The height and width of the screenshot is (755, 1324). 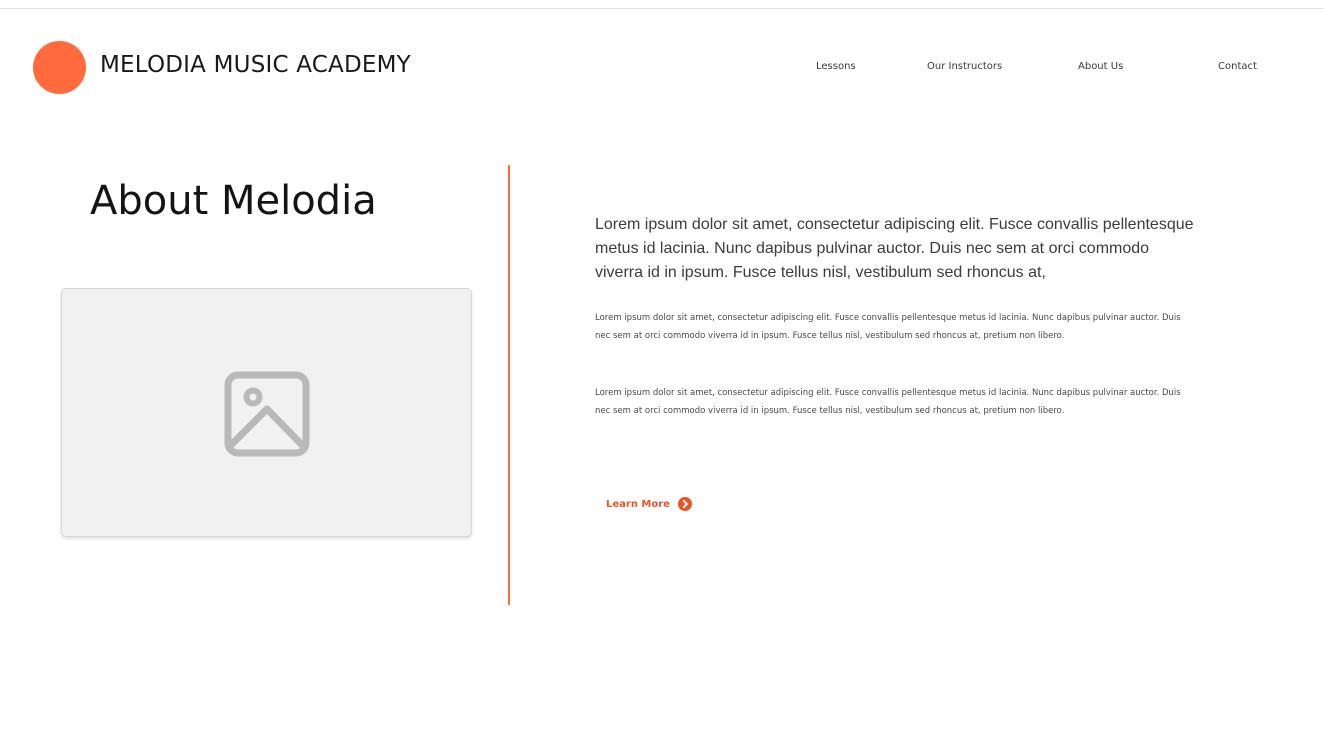 I want to click on main-nav: Lessons Our Instructors About Us Contact, so click(x=662, y=69).